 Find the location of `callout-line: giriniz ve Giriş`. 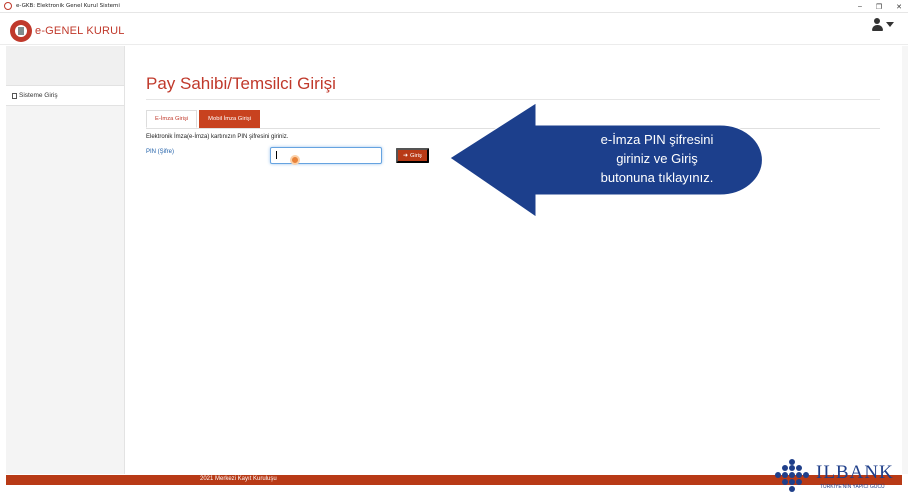

callout-line: giriniz ve Giriş is located at coordinates (657, 158).